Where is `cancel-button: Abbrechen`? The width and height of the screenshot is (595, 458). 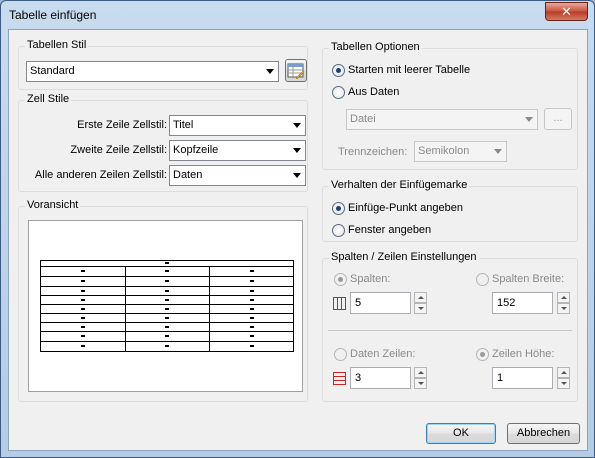
cancel-button: Abbrechen is located at coordinates (543, 433).